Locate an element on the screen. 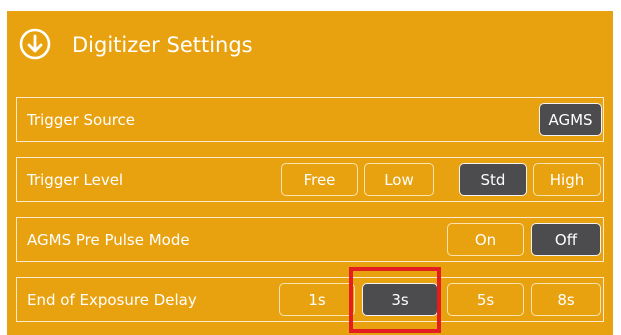 The height and width of the screenshot is (335, 621). trigger-level-std-button: Std is located at coordinates (493, 179).